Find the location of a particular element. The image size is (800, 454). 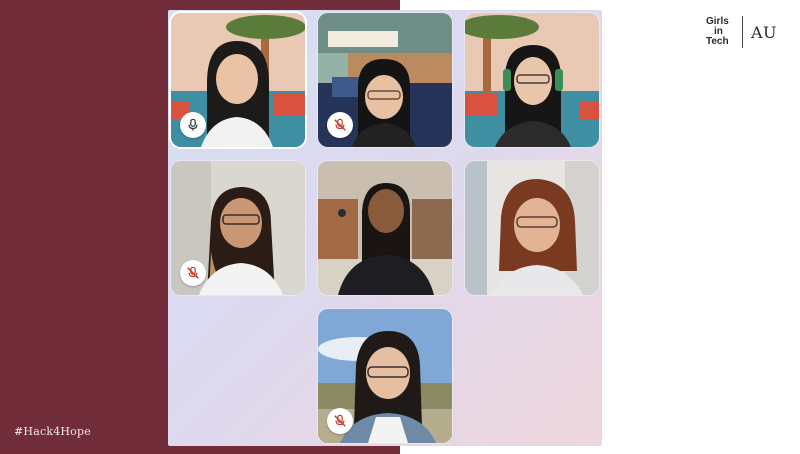

event-hashtag: #Hack4Hope is located at coordinates (52, 431).